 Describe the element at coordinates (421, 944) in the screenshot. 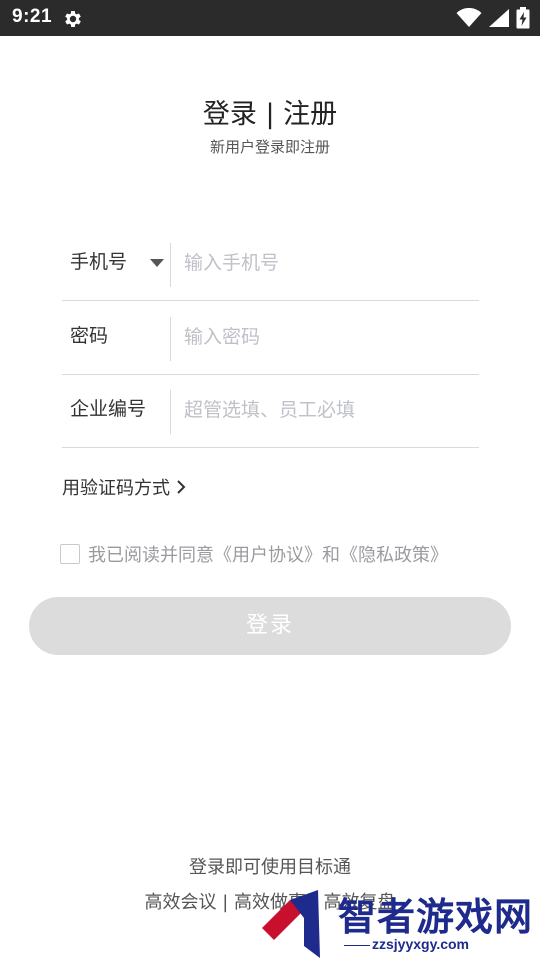

I see `watermark-url: zzsjyyxgy.com` at that location.